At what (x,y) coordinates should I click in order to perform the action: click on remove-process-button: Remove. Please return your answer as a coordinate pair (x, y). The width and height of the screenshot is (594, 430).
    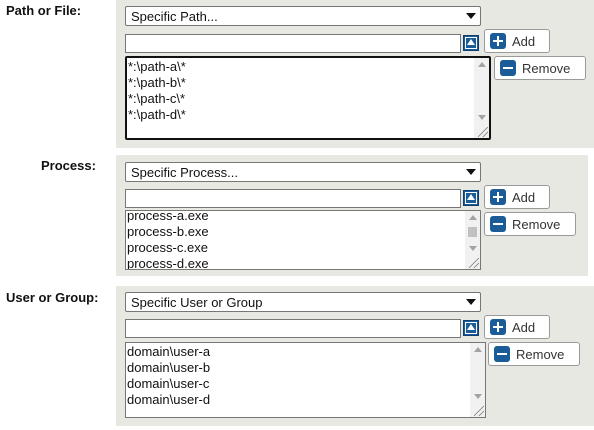
    Looking at the image, I should click on (530, 224).